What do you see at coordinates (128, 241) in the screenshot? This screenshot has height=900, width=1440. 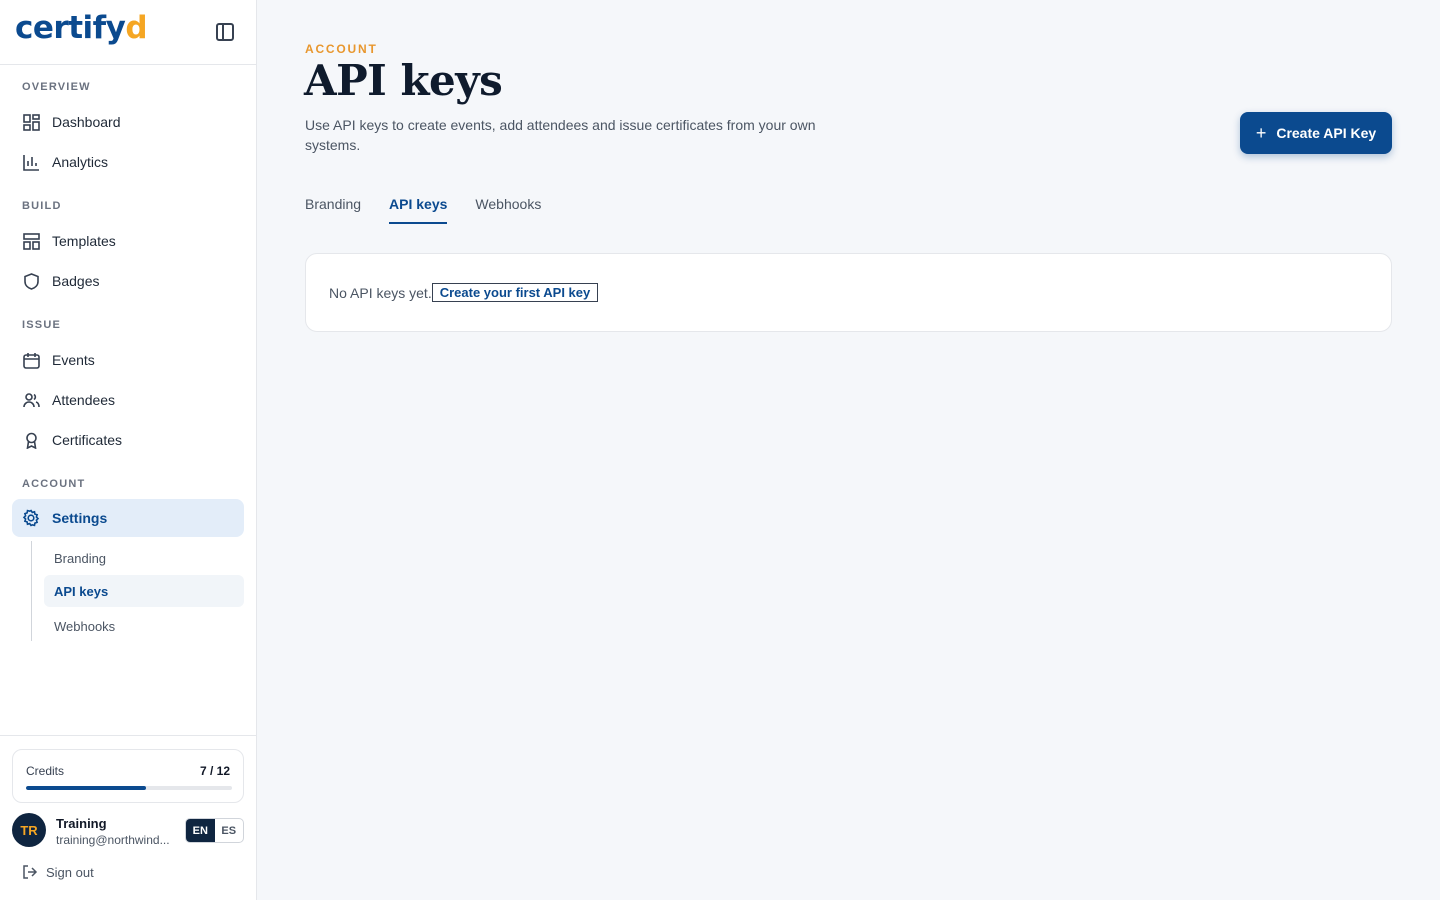 I see `sidebar-item-templates: Templates` at bounding box center [128, 241].